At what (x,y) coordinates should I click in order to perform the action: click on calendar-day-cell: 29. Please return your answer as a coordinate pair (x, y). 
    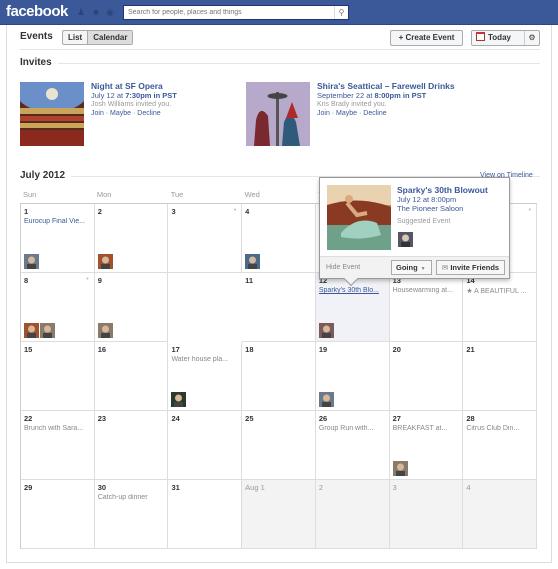
    Looking at the image, I should click on (58, 514).